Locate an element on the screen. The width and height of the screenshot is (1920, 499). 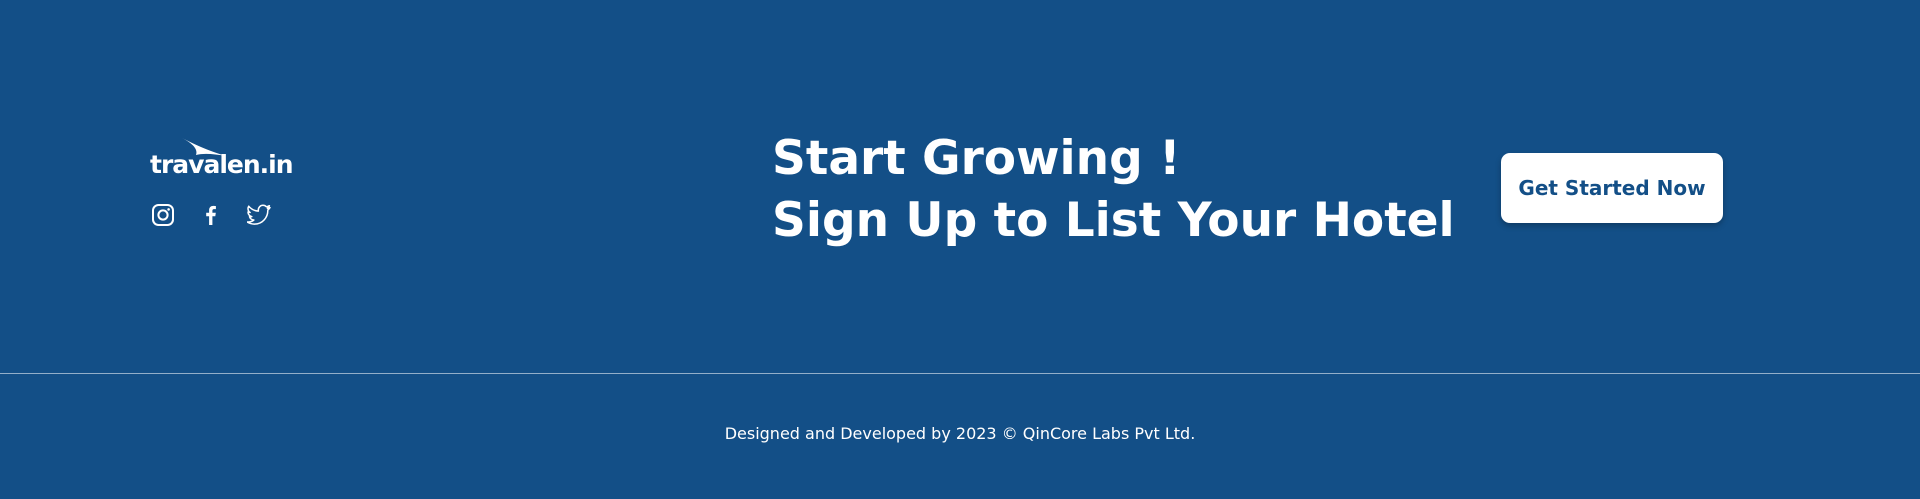
social-links is located at coordinates (222, 215).